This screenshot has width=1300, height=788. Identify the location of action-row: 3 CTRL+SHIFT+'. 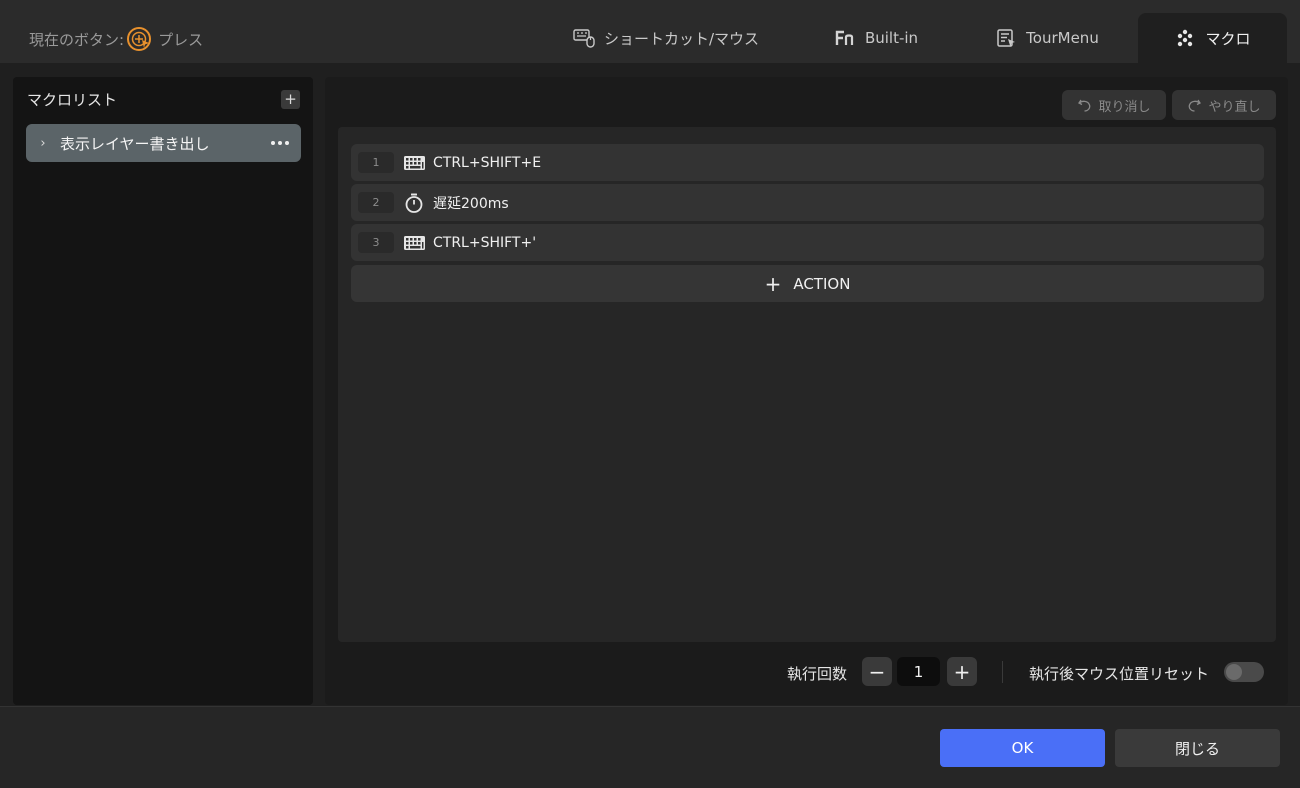
(807, 242).